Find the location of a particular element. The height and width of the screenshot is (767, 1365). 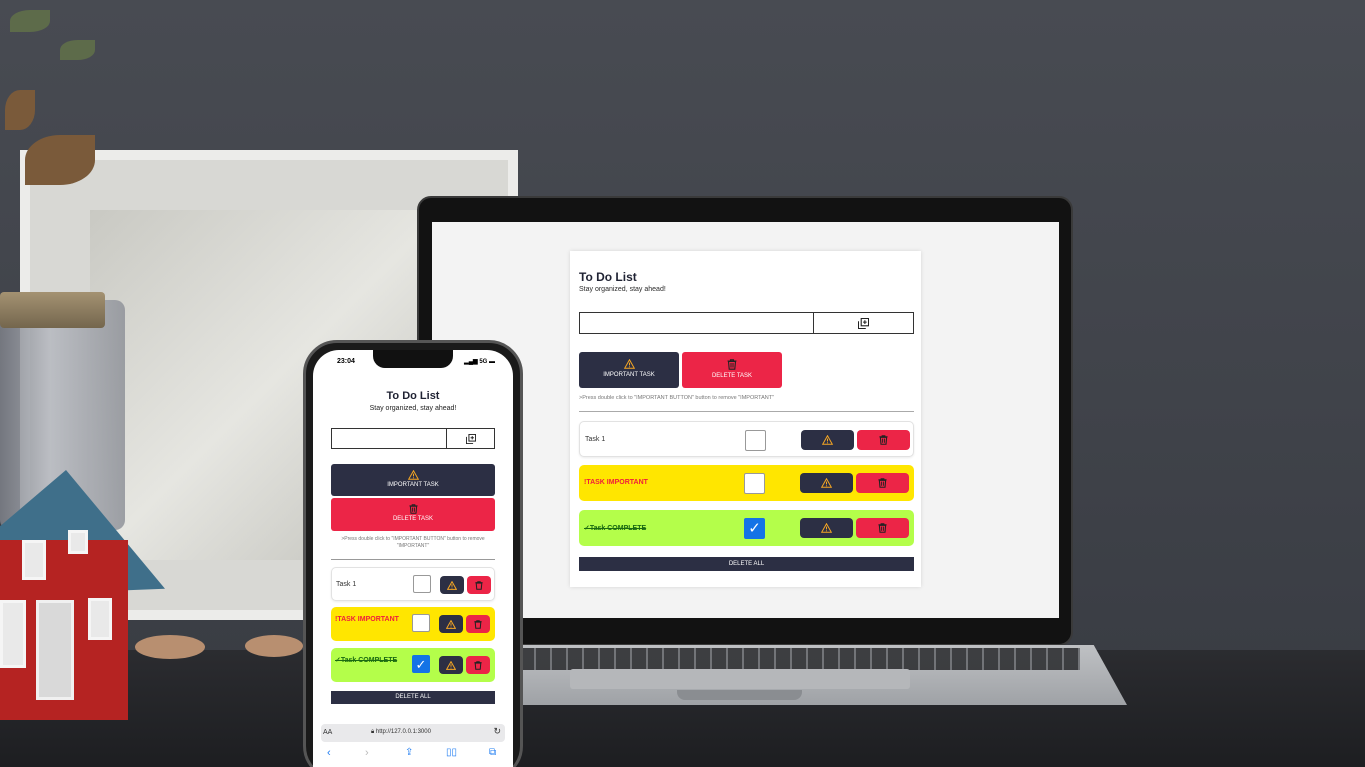

back-icon: ‹ is located at coordinates (329, 753).